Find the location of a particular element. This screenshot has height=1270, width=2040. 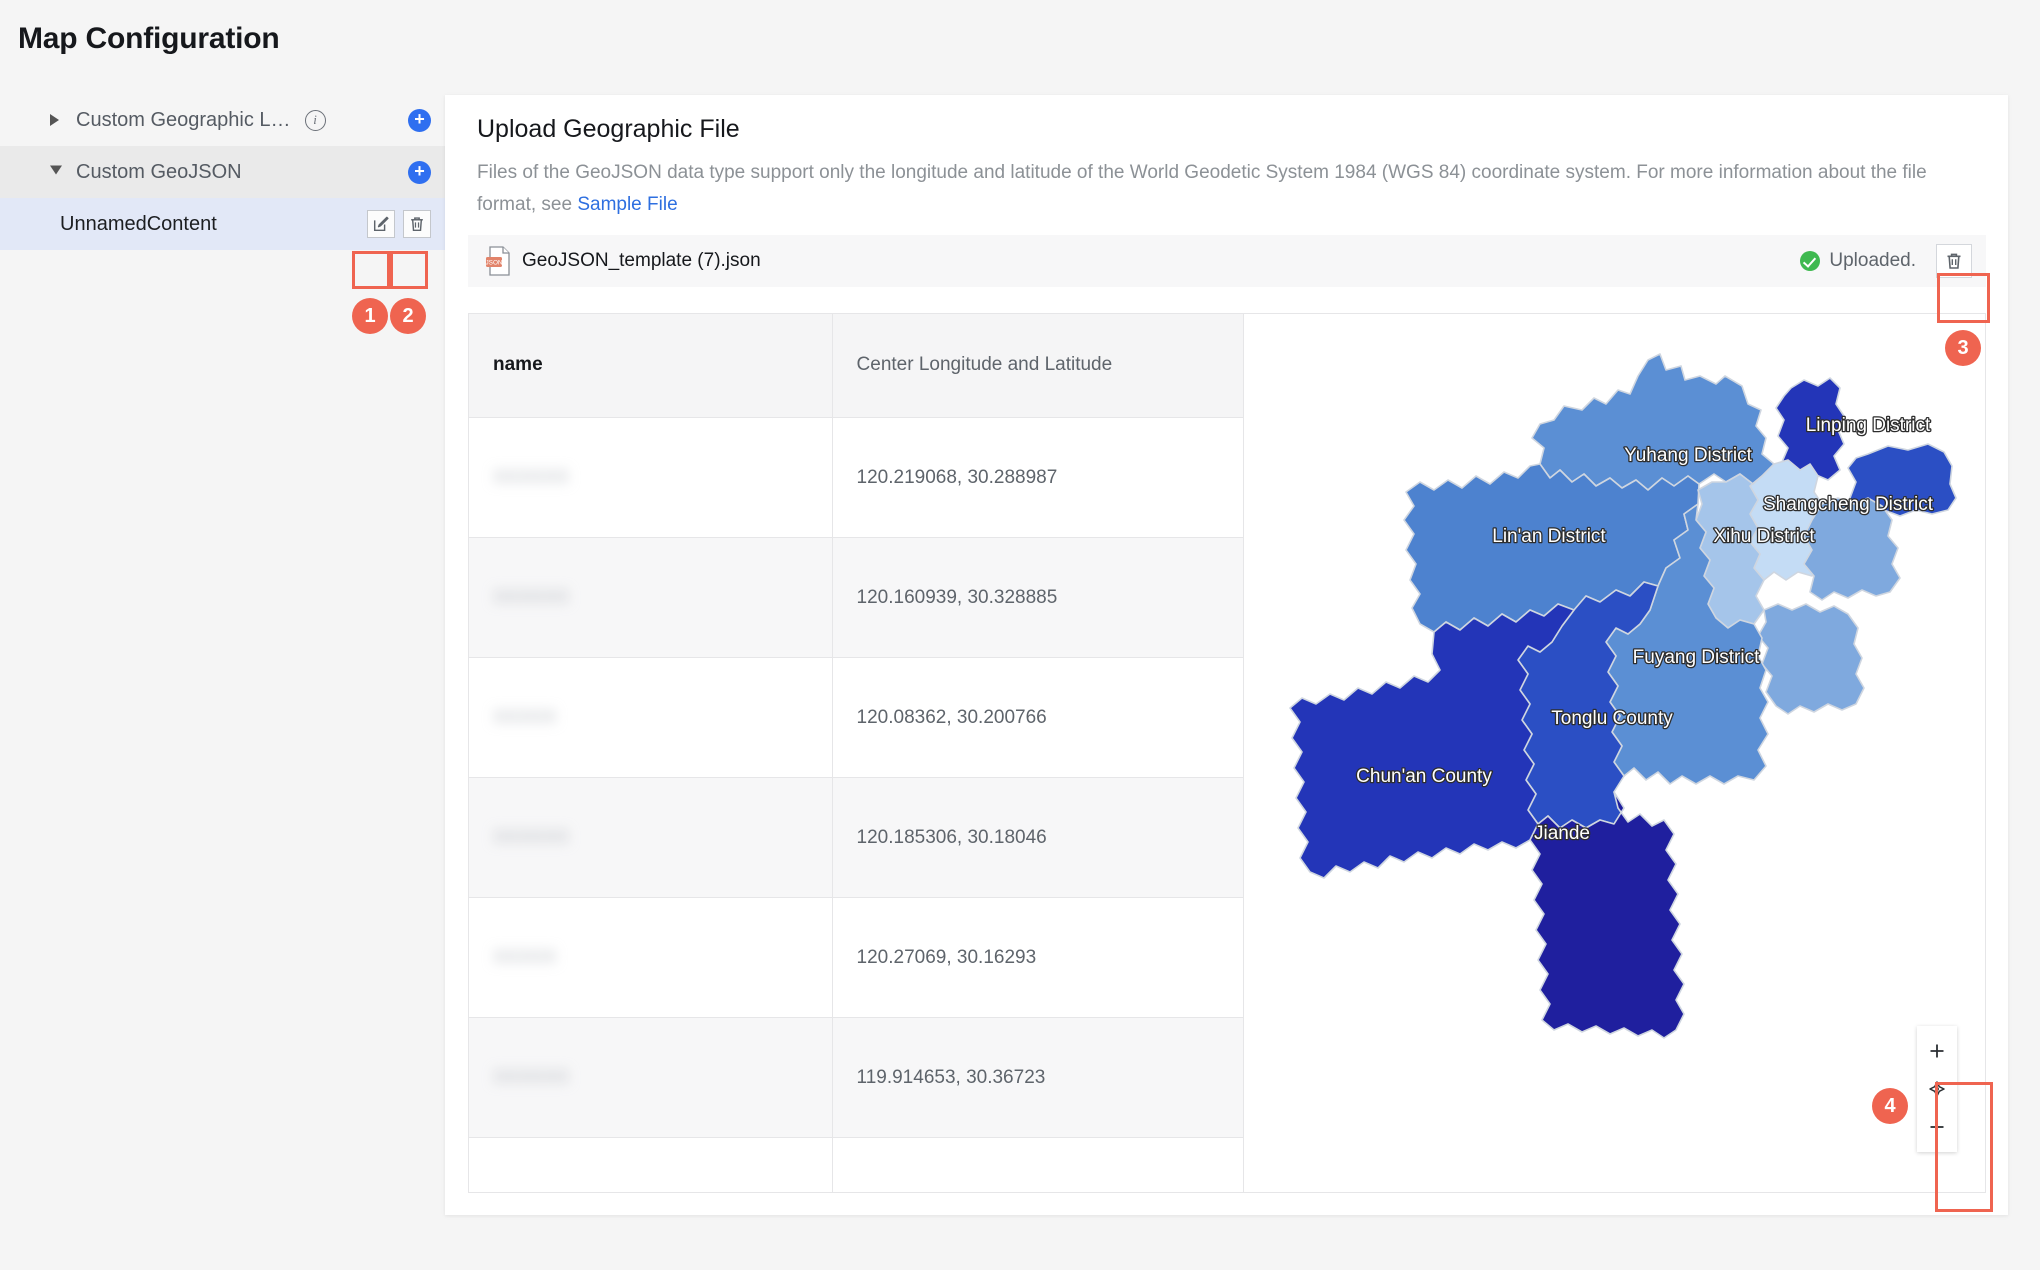

edit-icon is located at coordinates (381, 224).